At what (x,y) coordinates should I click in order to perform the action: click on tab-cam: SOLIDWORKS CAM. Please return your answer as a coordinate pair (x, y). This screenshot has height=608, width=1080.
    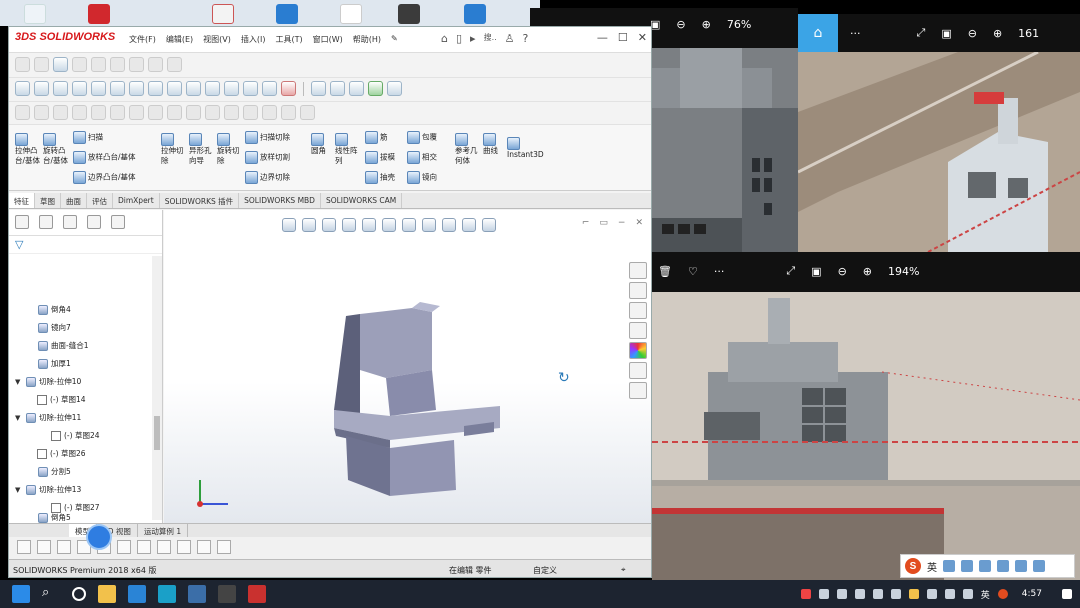
    Looking at the image, I should click on (362, 200).